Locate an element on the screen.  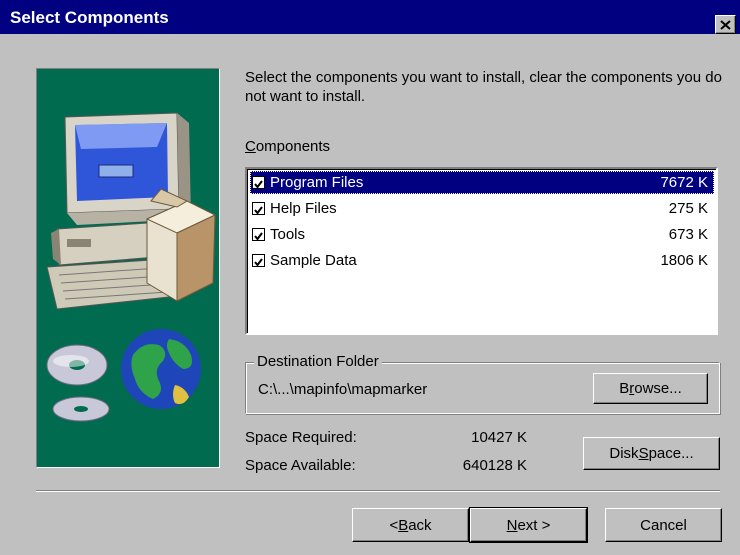
component-name: Program Files is located at coordinates (317, 182).